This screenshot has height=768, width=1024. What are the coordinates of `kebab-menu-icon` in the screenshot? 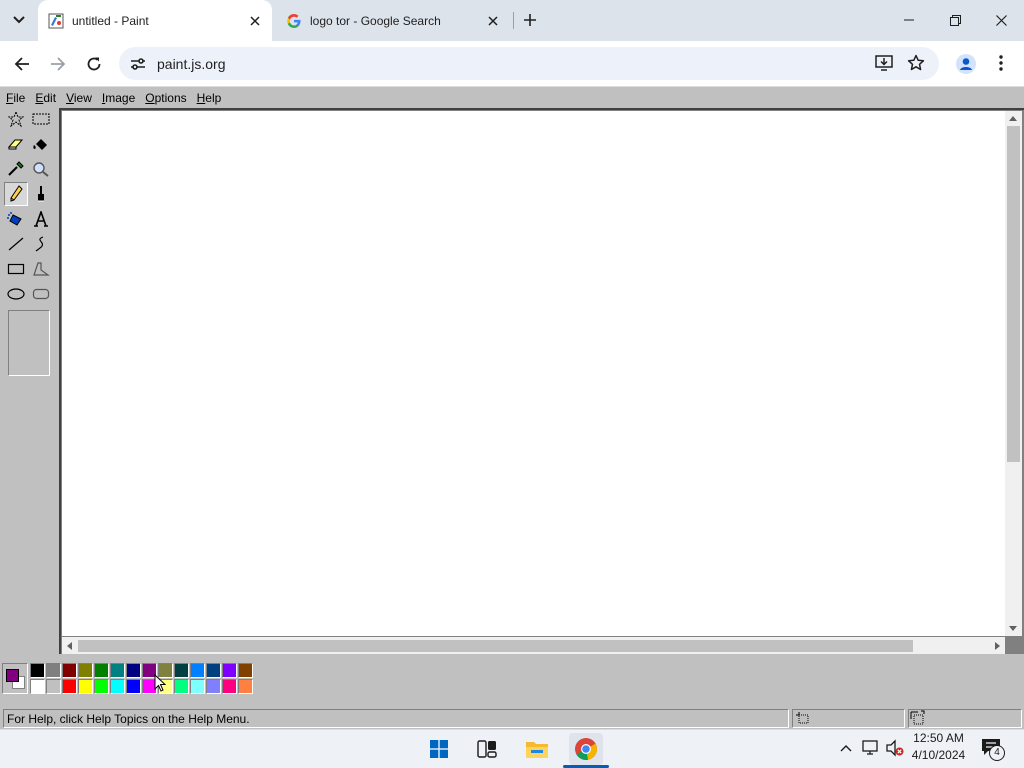 It's located at (1001, 63).